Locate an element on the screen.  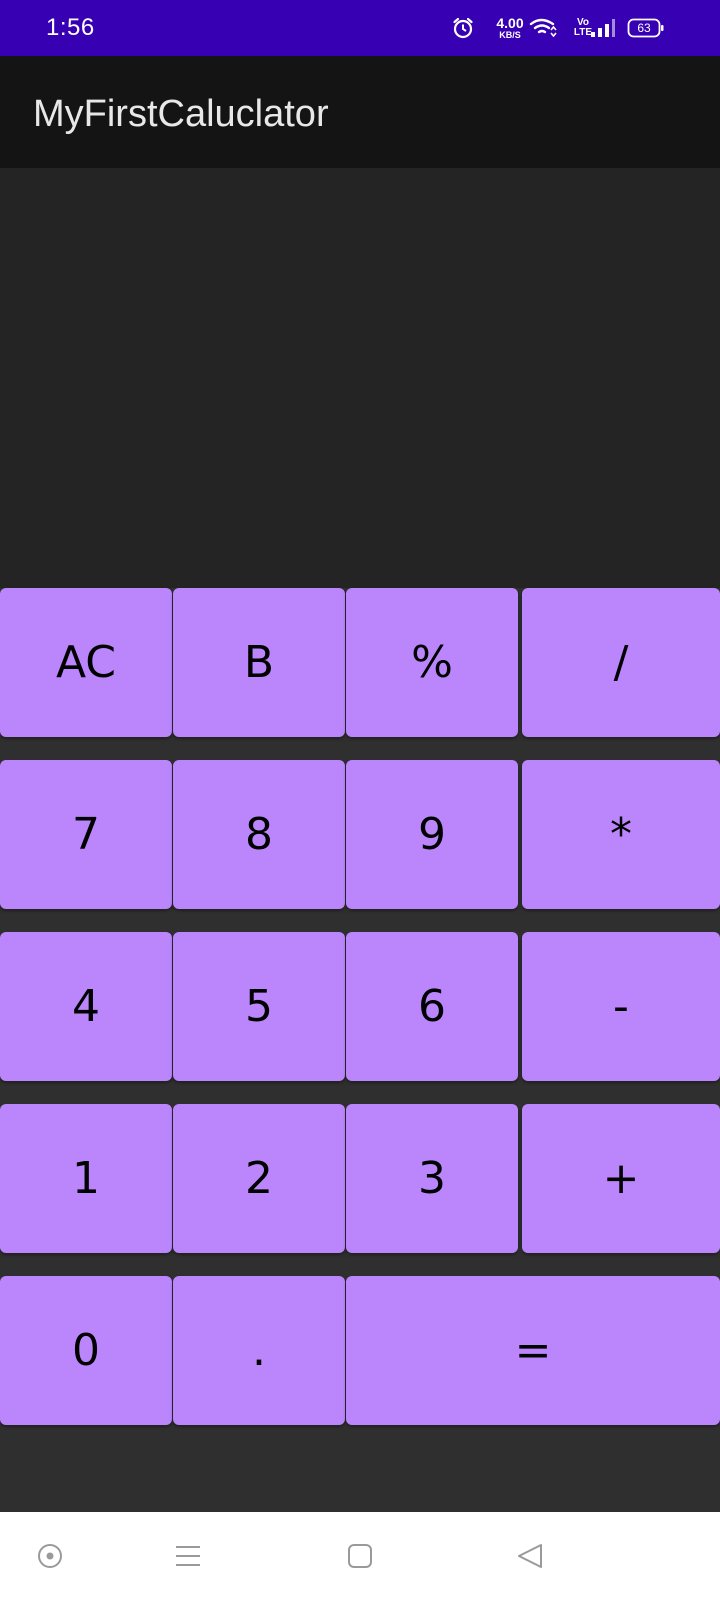
status-bar: 1:56 4.00 KB/S Vo LTE 63 is located at coordinates (360, 28).